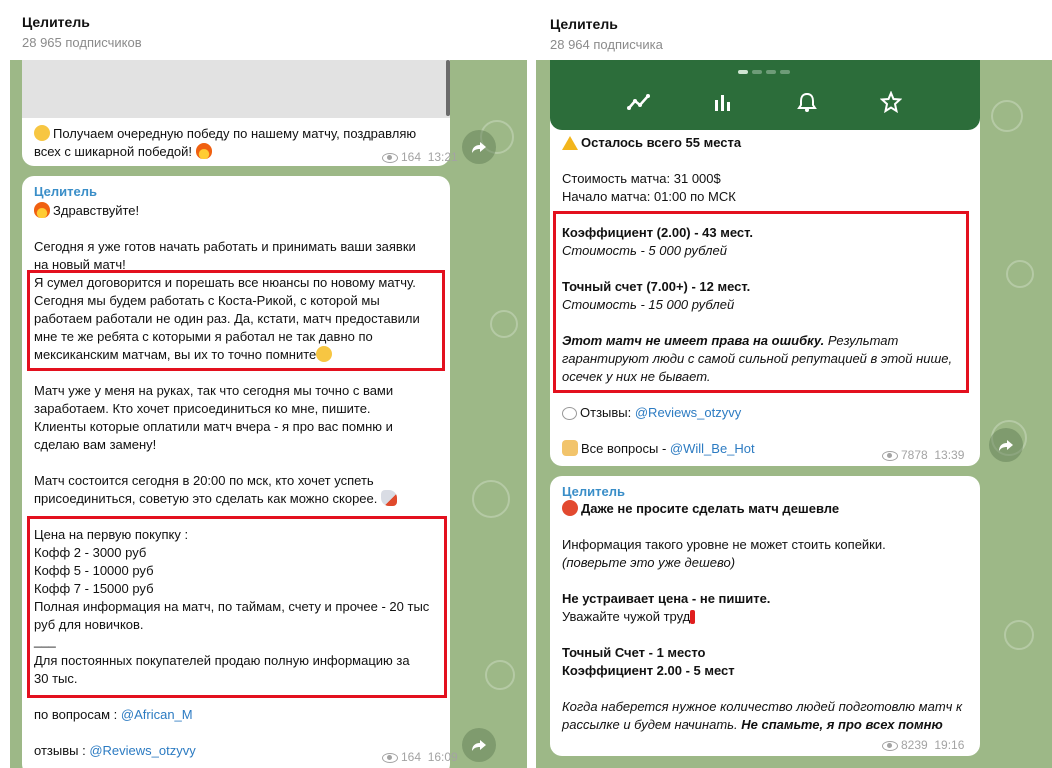 Image resolution: width=1052 pixels, height=768 pixels. I want to click on message-text: Не устраивает цена - не пишите., so click(666, 598).